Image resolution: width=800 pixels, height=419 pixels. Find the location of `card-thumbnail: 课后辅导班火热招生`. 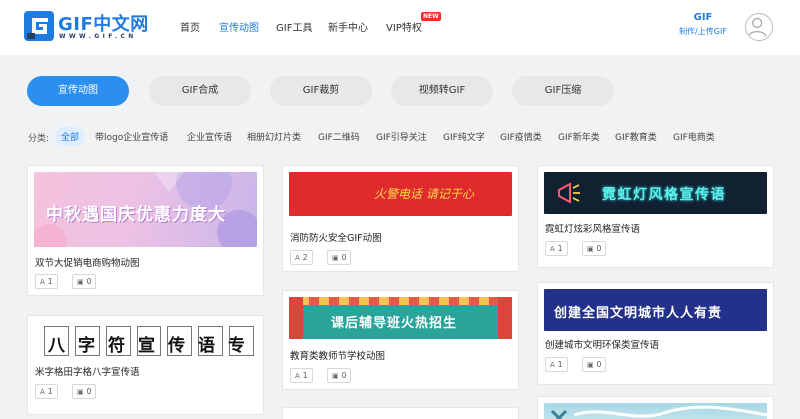

card-thumbnail: 课后辅导班火热招生 is located at coordinates (400, 318).